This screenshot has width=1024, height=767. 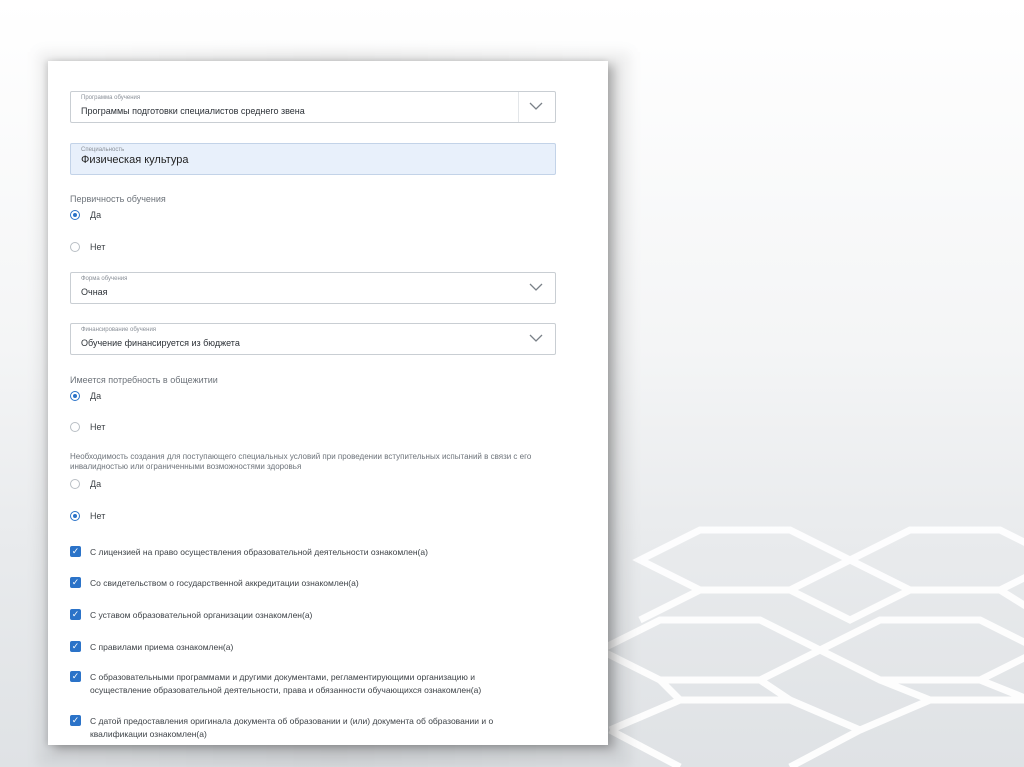 I want to click on special-conditions-no-label: Нет, so click(x=98, y=516).